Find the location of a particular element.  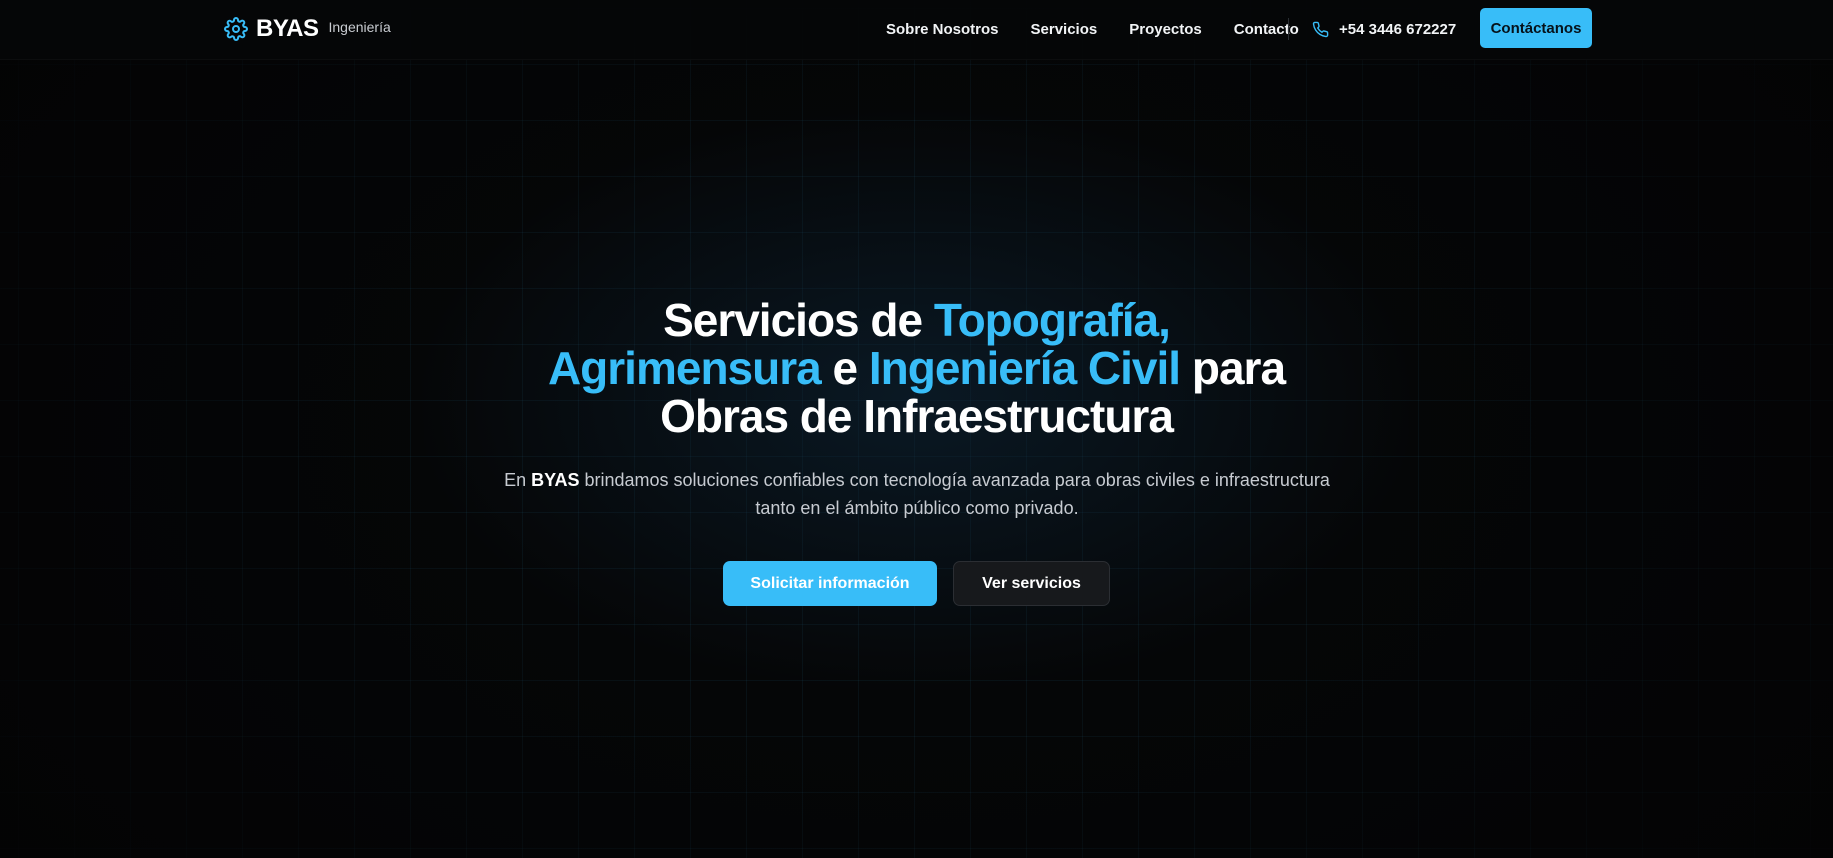

phone-link: +54 3446 672227 is located at coordinates (1384, 29).